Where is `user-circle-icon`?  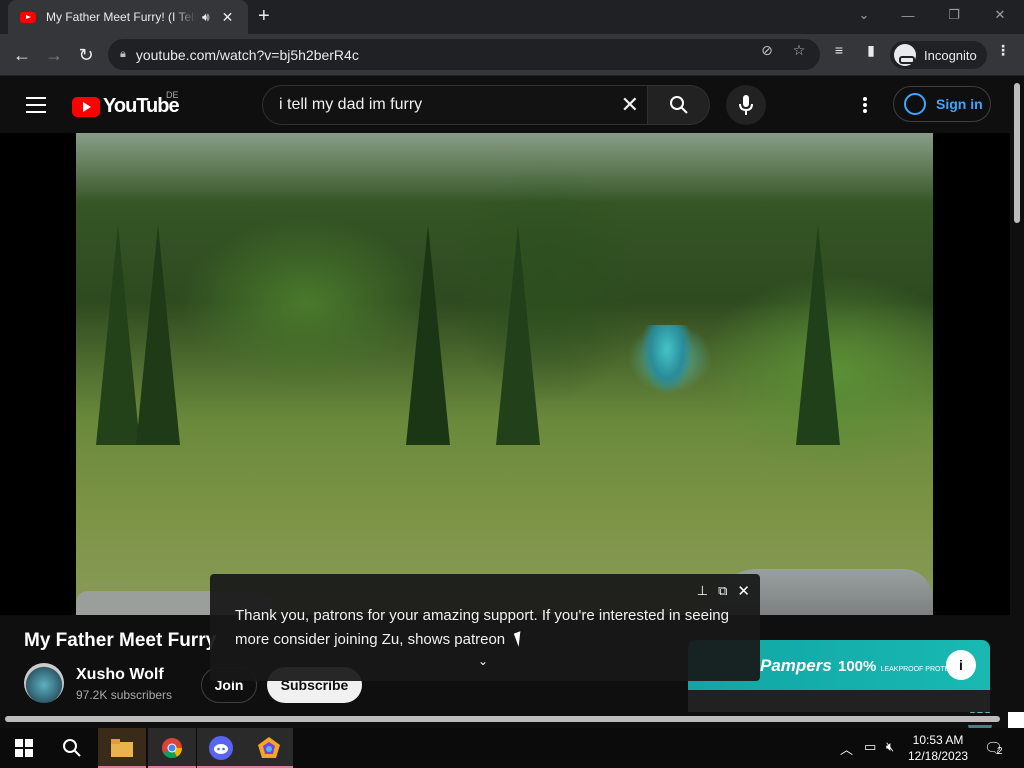
user-circle-icon is located at coordinates (915, 104).